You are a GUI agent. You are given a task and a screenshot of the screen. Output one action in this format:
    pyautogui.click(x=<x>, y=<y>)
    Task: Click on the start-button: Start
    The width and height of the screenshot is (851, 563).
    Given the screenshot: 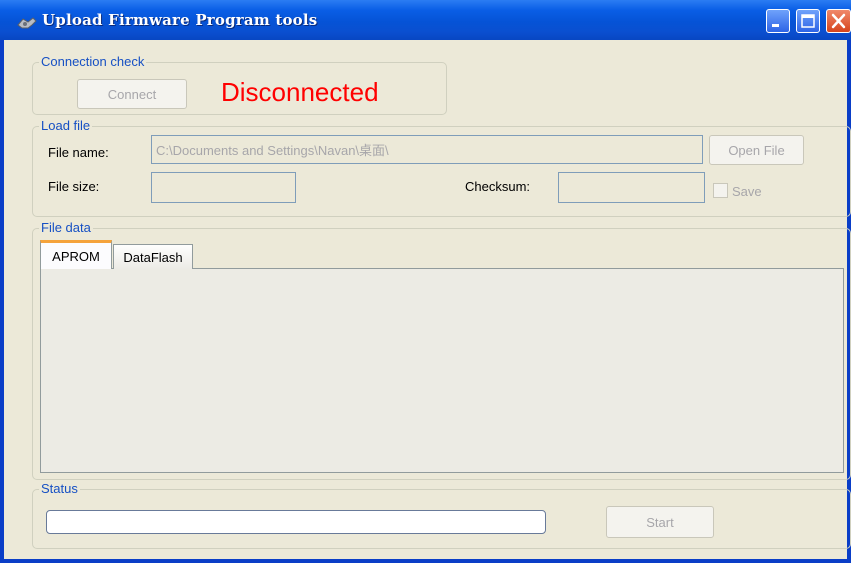 What is the action you would take?
    pyautogui.click(x=660, y=522)
    